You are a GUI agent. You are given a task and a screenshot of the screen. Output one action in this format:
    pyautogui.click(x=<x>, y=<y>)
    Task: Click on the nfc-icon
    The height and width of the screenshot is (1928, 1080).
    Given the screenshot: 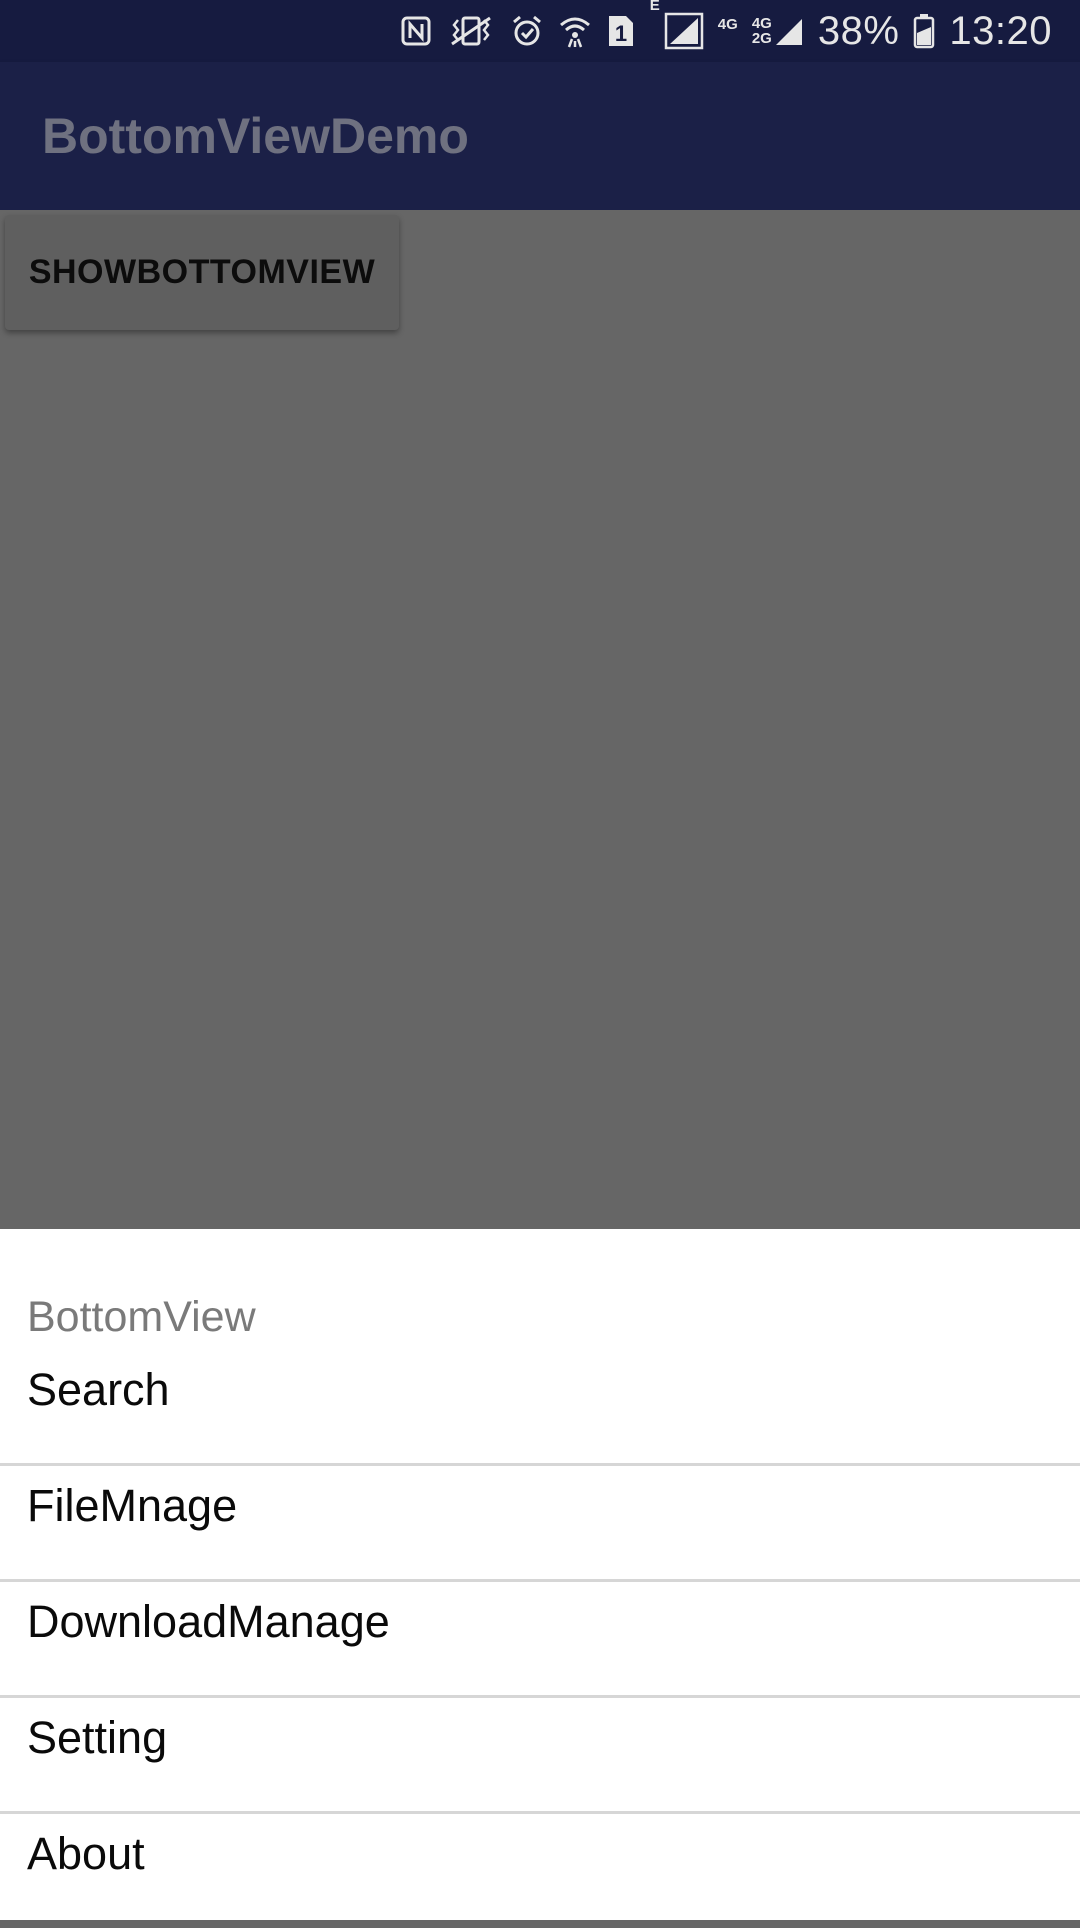 What is the action you would take?
    pyautogui.click(x=416, y=31)
    